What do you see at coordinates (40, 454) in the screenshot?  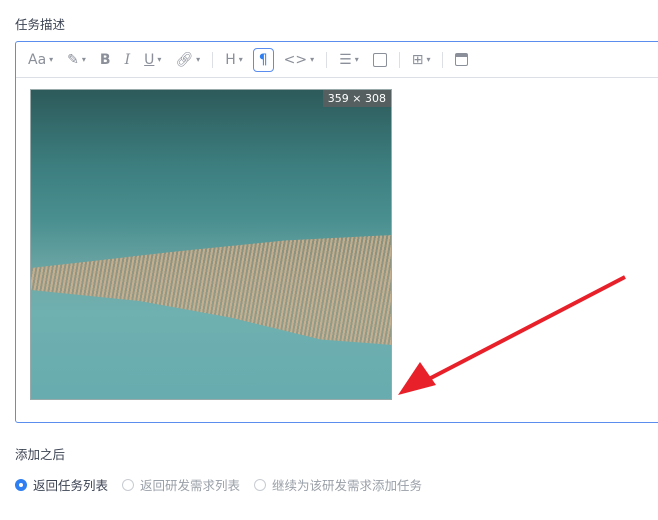 I see `after-add-label: 添加之后` at bounding box center [40, 454].